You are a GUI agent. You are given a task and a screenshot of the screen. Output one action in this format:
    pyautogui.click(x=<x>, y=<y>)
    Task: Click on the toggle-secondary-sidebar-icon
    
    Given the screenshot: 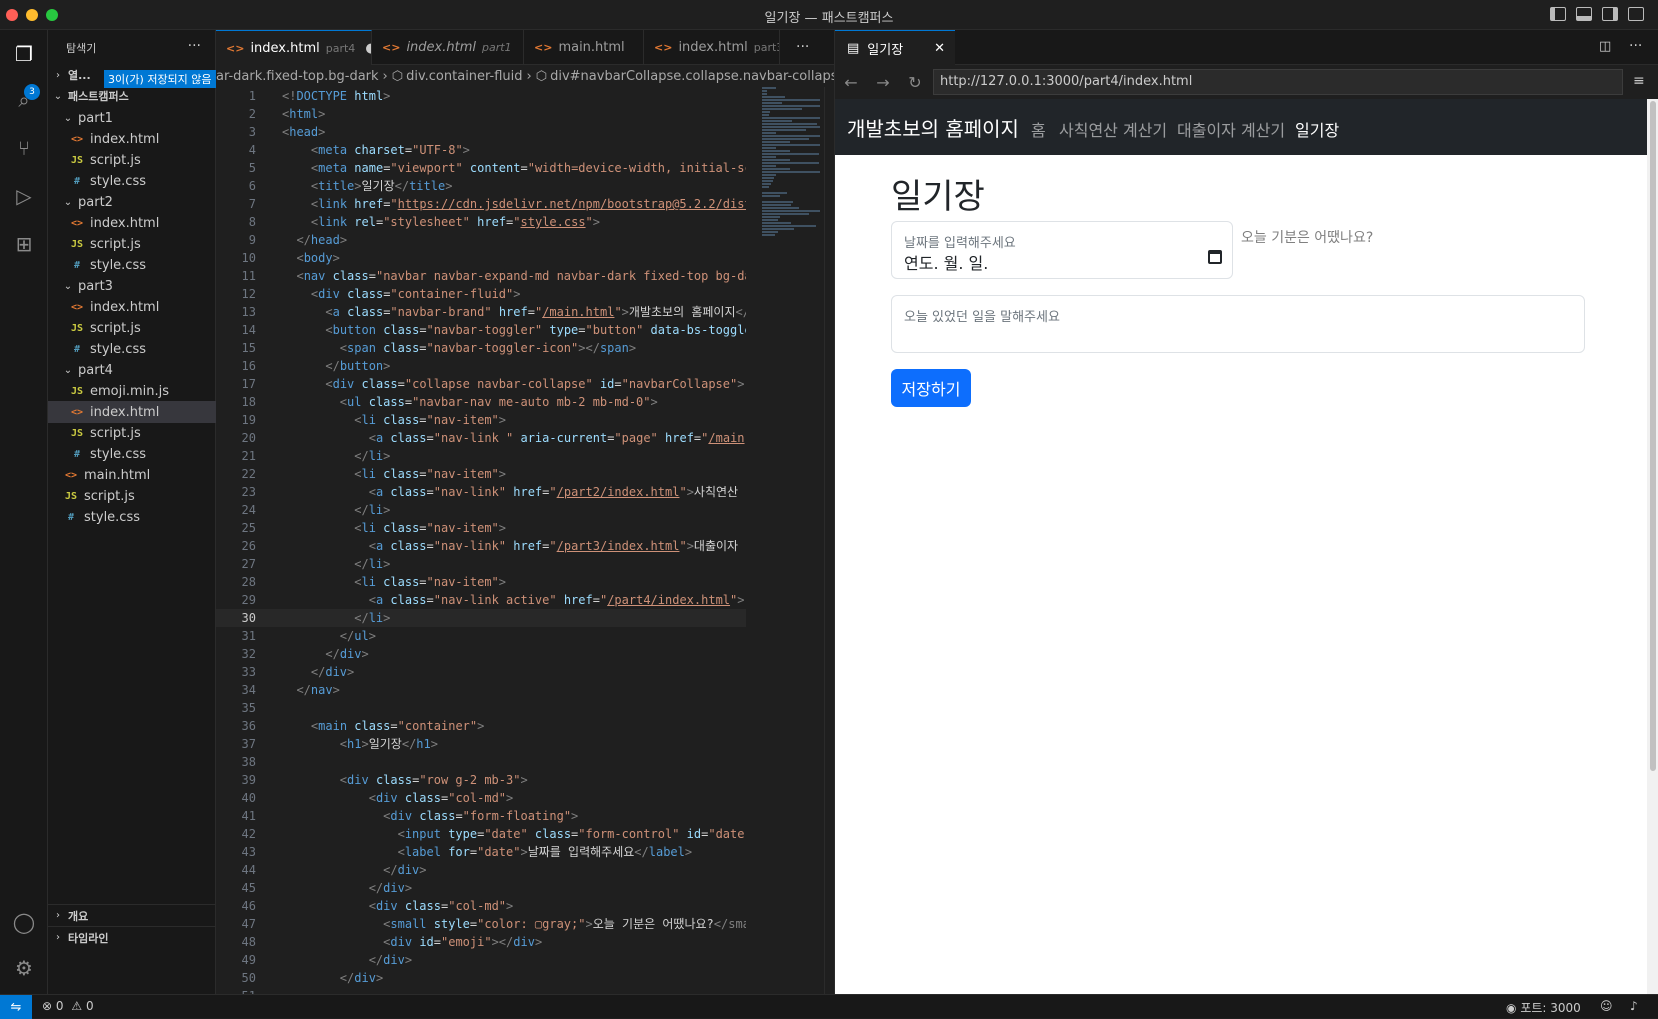 What is the action you would take?
    pyautogui.click(x=1610, y=14)
    